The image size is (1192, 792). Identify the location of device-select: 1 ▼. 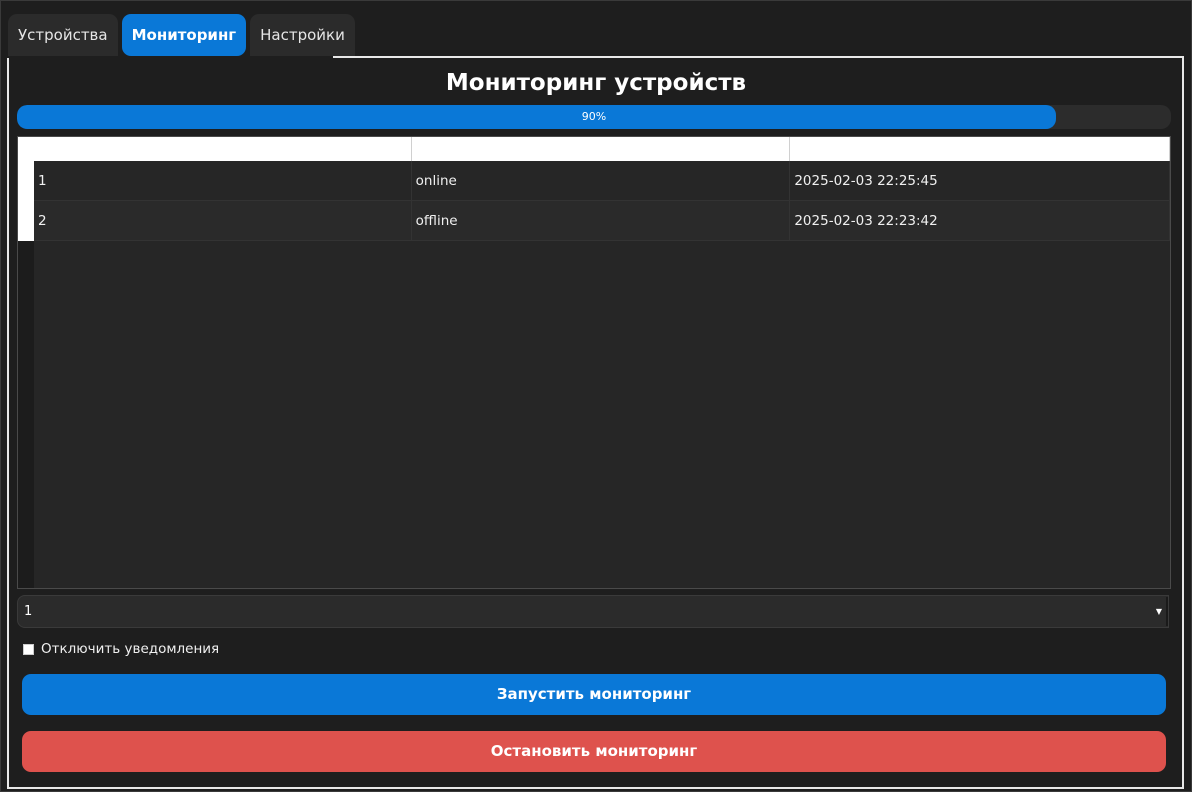
(593, 611).